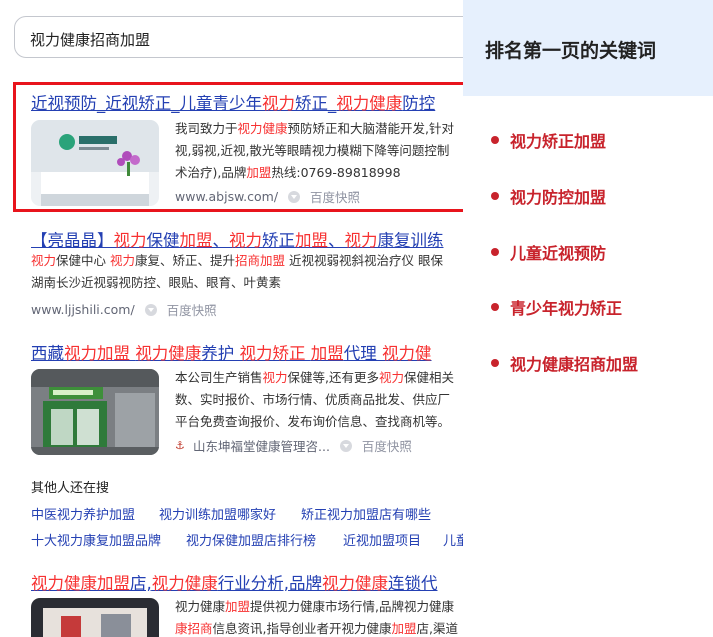 Image resolution: width=713 pixels, height=637 pixels. I want to click on result-title: 西藏视力加盟 视力健康养护 视力矫正 加盟代理 视力健, so click(231, 352).